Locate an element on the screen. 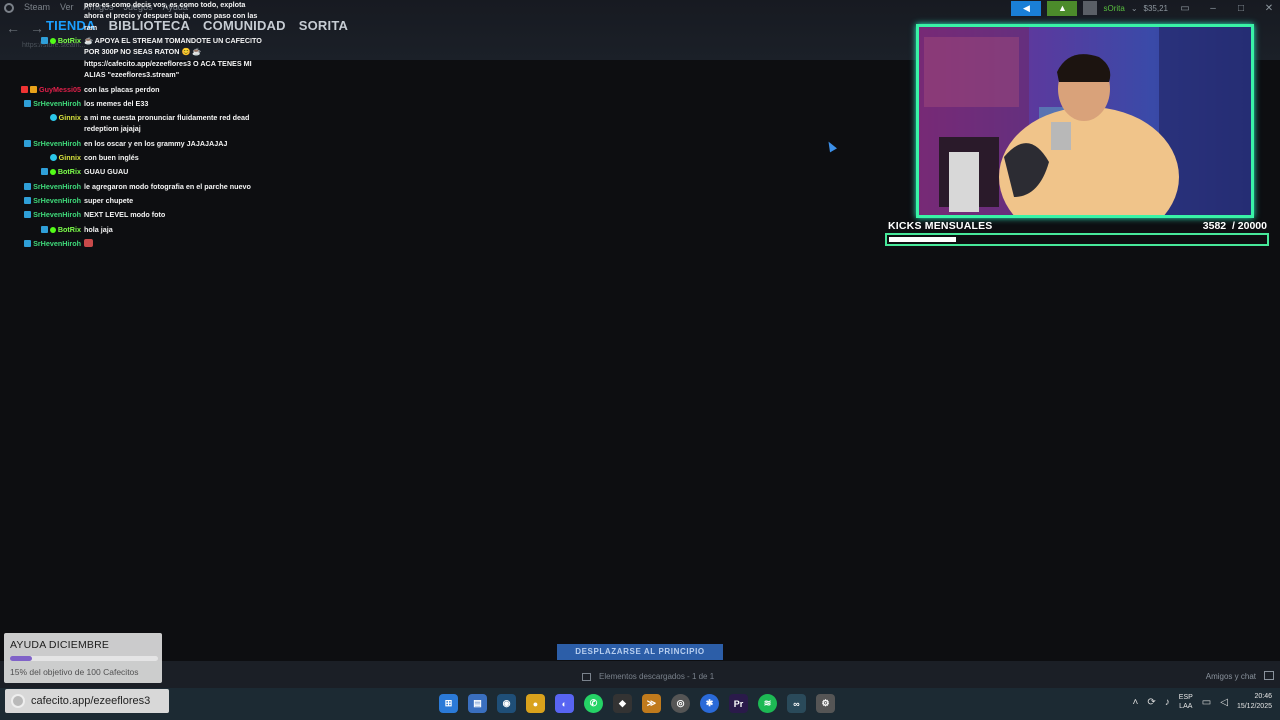  battle-net-icon: ✱ is located at coordinates (709, 703).